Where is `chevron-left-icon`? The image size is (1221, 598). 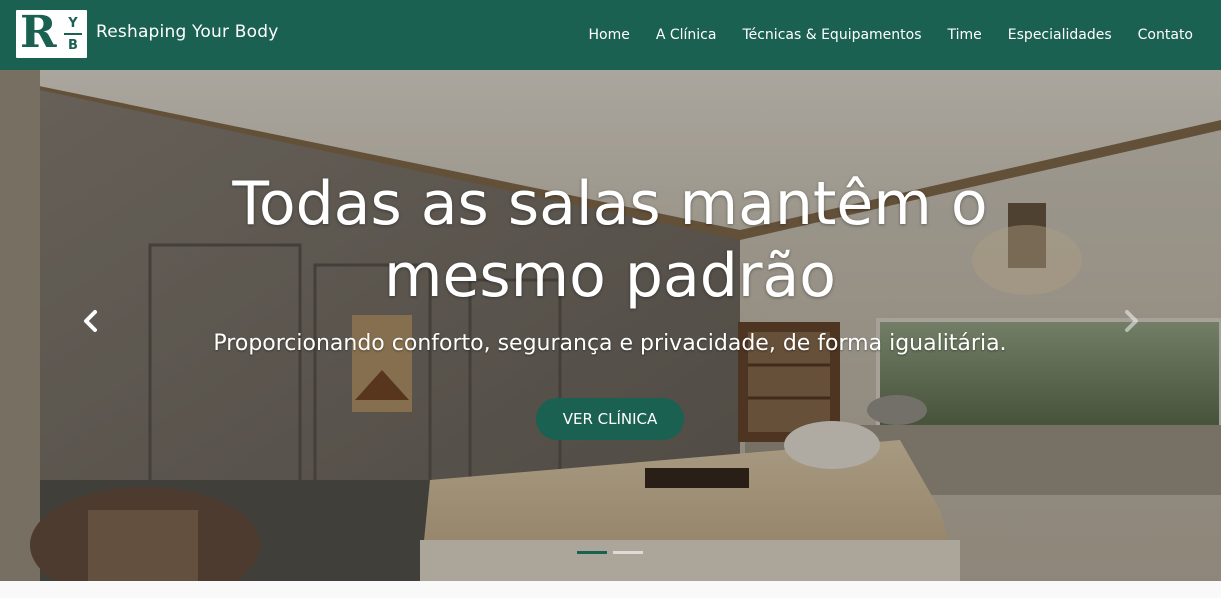
chevron-left-icon is located at coordinates (90, 321).